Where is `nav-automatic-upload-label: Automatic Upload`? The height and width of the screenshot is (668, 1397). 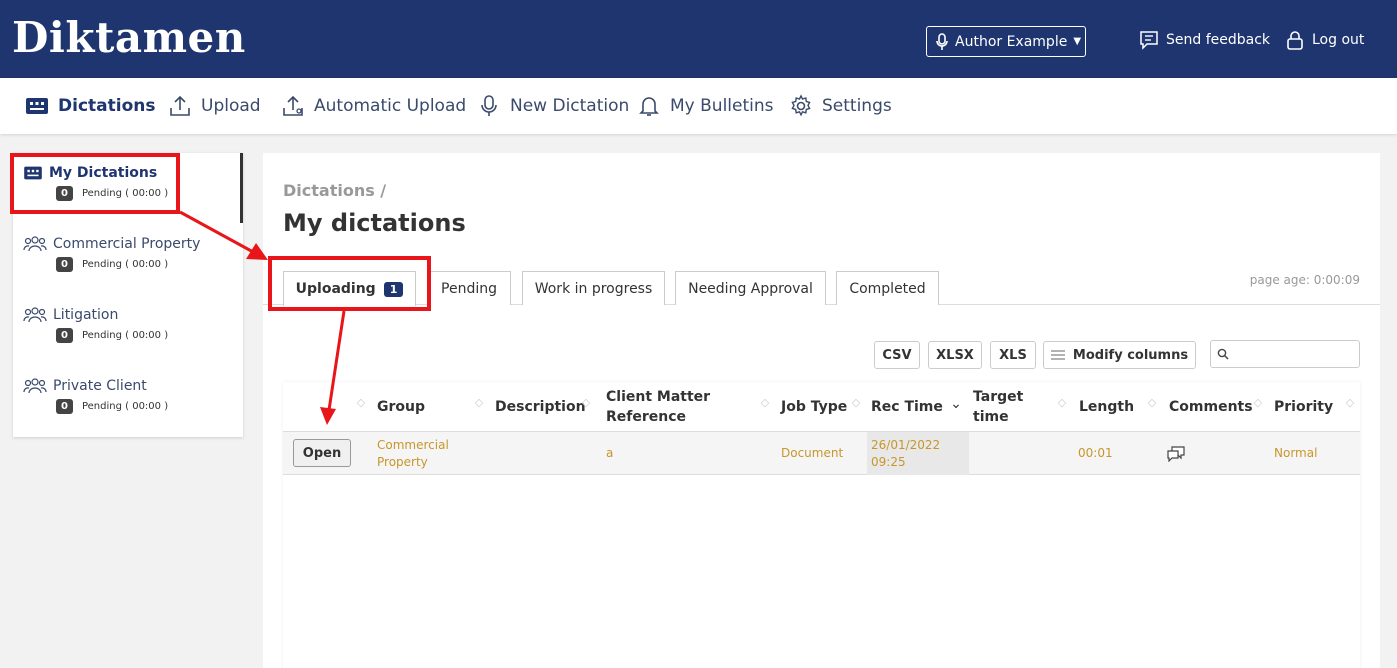
nav-automatic-upload-label: Automatic Upload is located at coordinates (390, 106).